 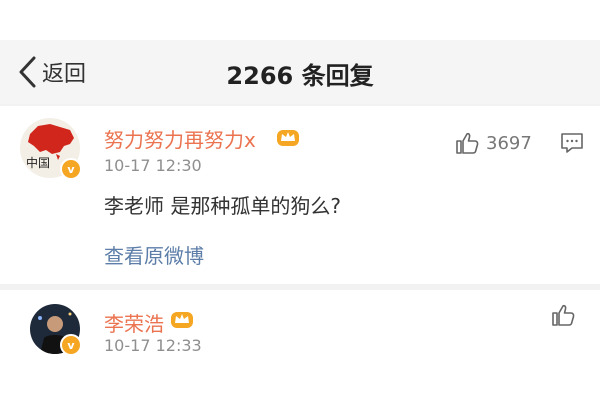 I want to click on like-count: 3697, so click(x=509, y=143).